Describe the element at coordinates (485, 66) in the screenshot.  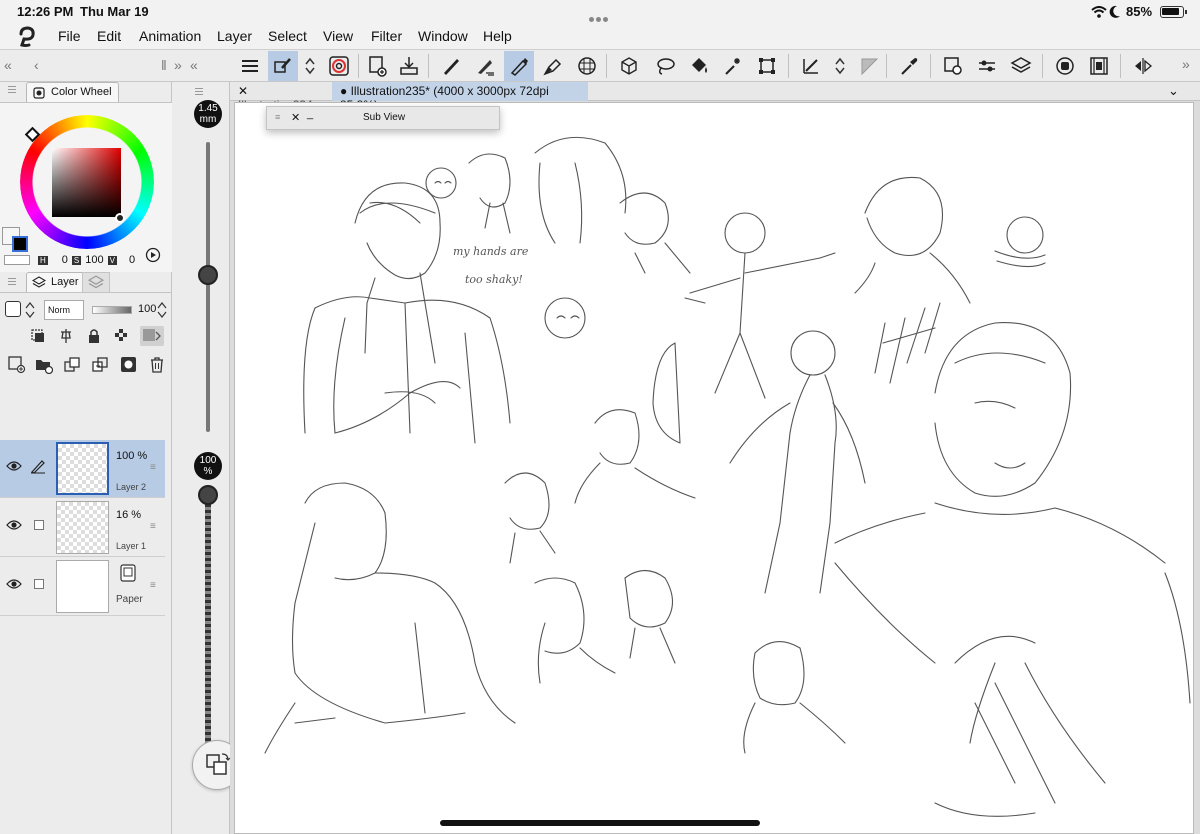
I see `fountain-pen-icon` at that location.